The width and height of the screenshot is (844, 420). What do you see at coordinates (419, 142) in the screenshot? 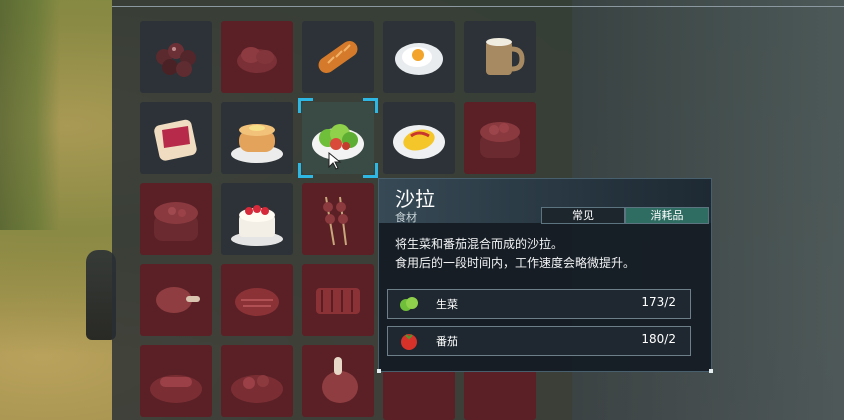
I see `omelette-icon` at bounding box center [419, 142].